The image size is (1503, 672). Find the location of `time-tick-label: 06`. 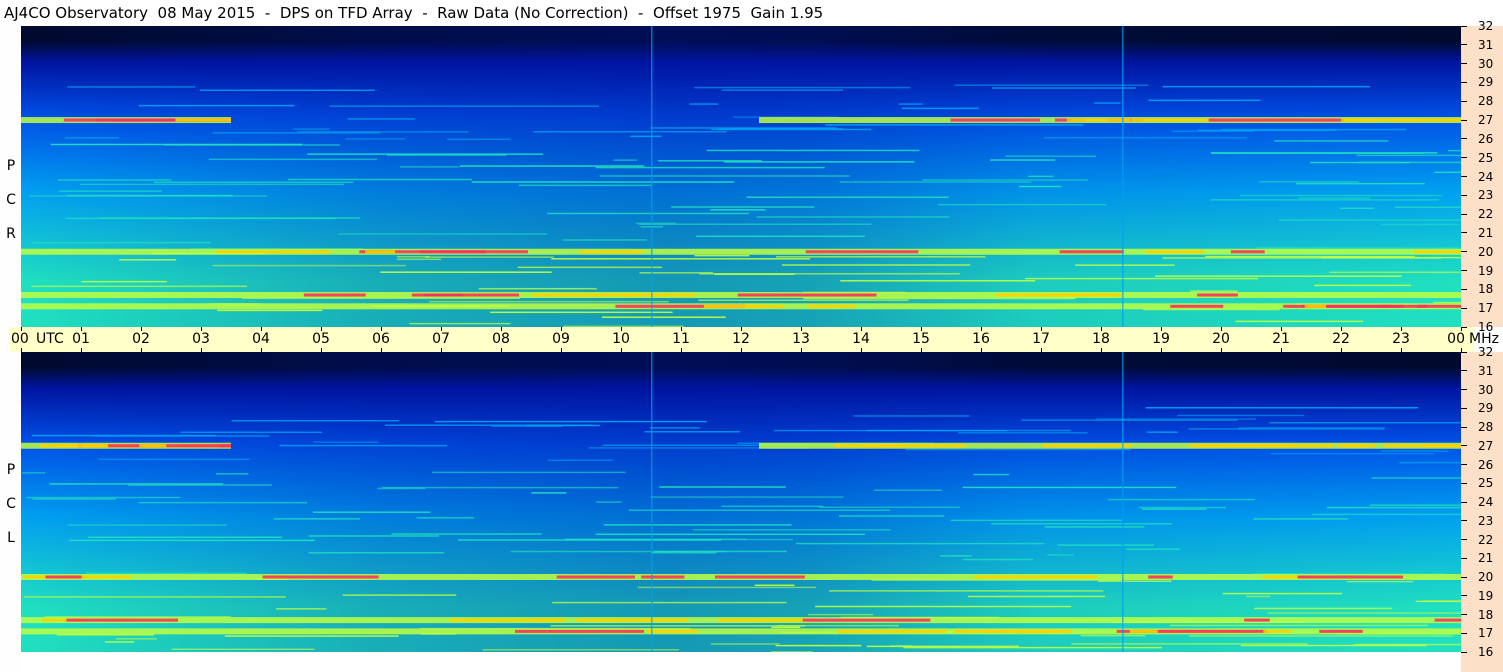

time-tick-label: 06 is located at coordinates (381, 339).